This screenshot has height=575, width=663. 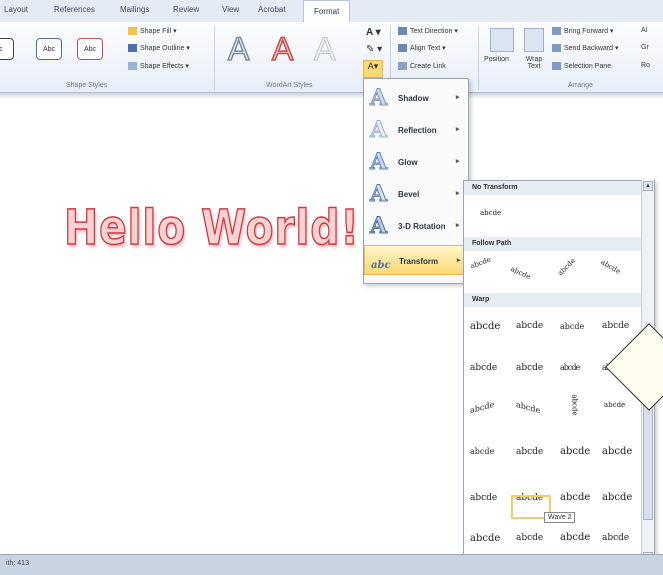 What do you see at coordinates (159, 48) in the screenshot?
I see `shape-outline-button: Shape Outline ▾` at bounding box center [159, 48].